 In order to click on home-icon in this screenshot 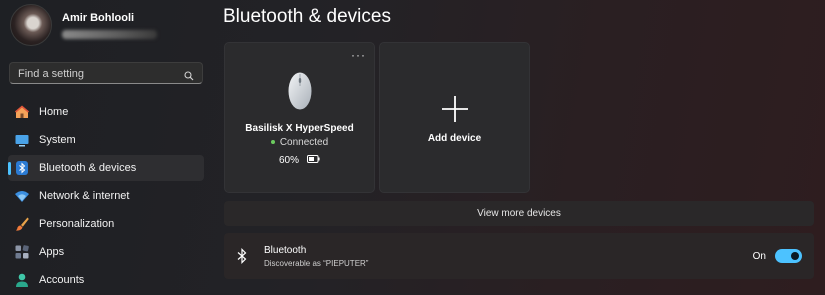, I will do `click(22, 112)`.